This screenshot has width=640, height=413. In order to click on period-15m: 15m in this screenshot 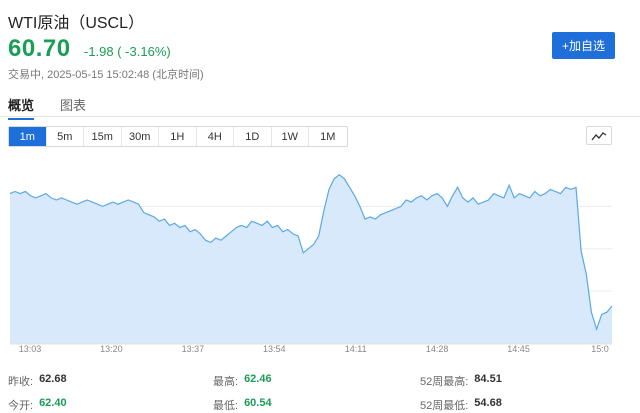, I will do `click(103, 136)`.